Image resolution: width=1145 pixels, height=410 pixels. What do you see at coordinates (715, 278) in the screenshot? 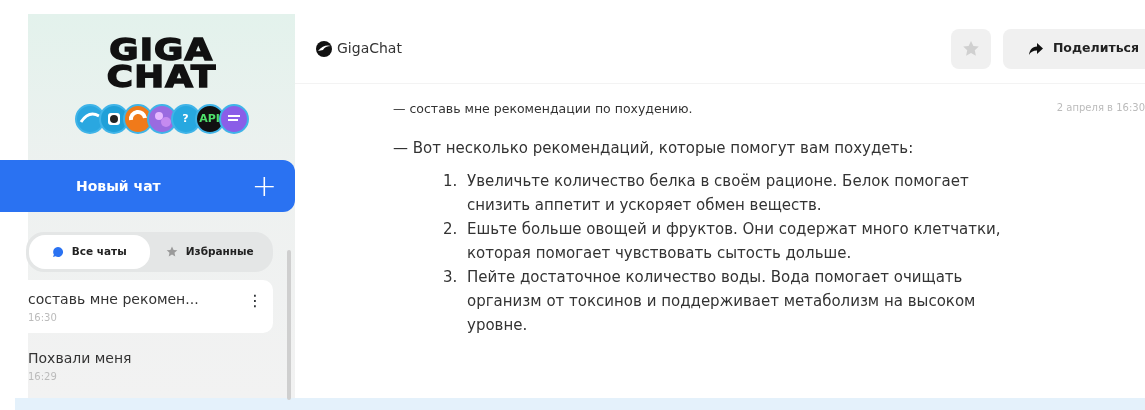
I see `answer-line: Пейте достаточное количество воды. Вода помогает очищать` at bounding box center [715, 278].